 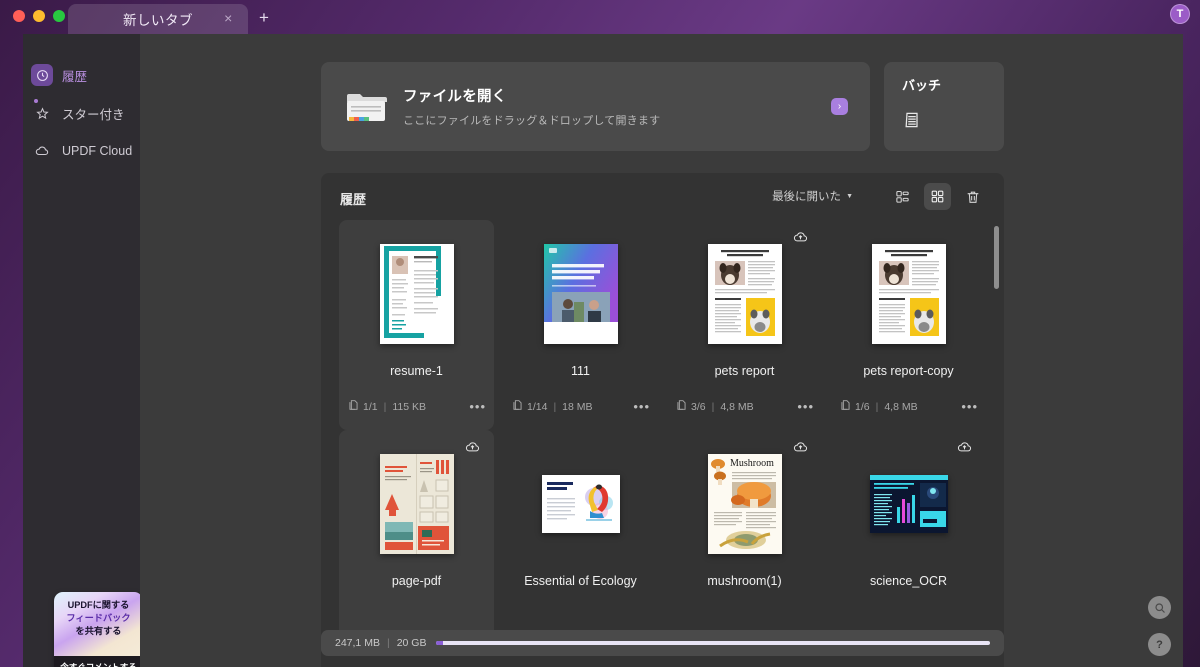 What do you see at coordinates (580, 581) in the screenshot?
I see `file-name: Essential of Ecology` at bounding box center [580, 581].